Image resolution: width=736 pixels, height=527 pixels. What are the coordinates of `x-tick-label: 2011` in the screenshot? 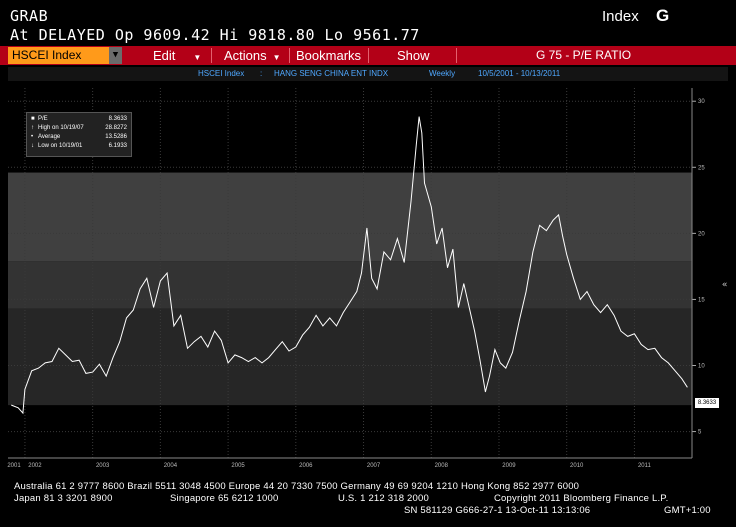 It's located at (645, 466).